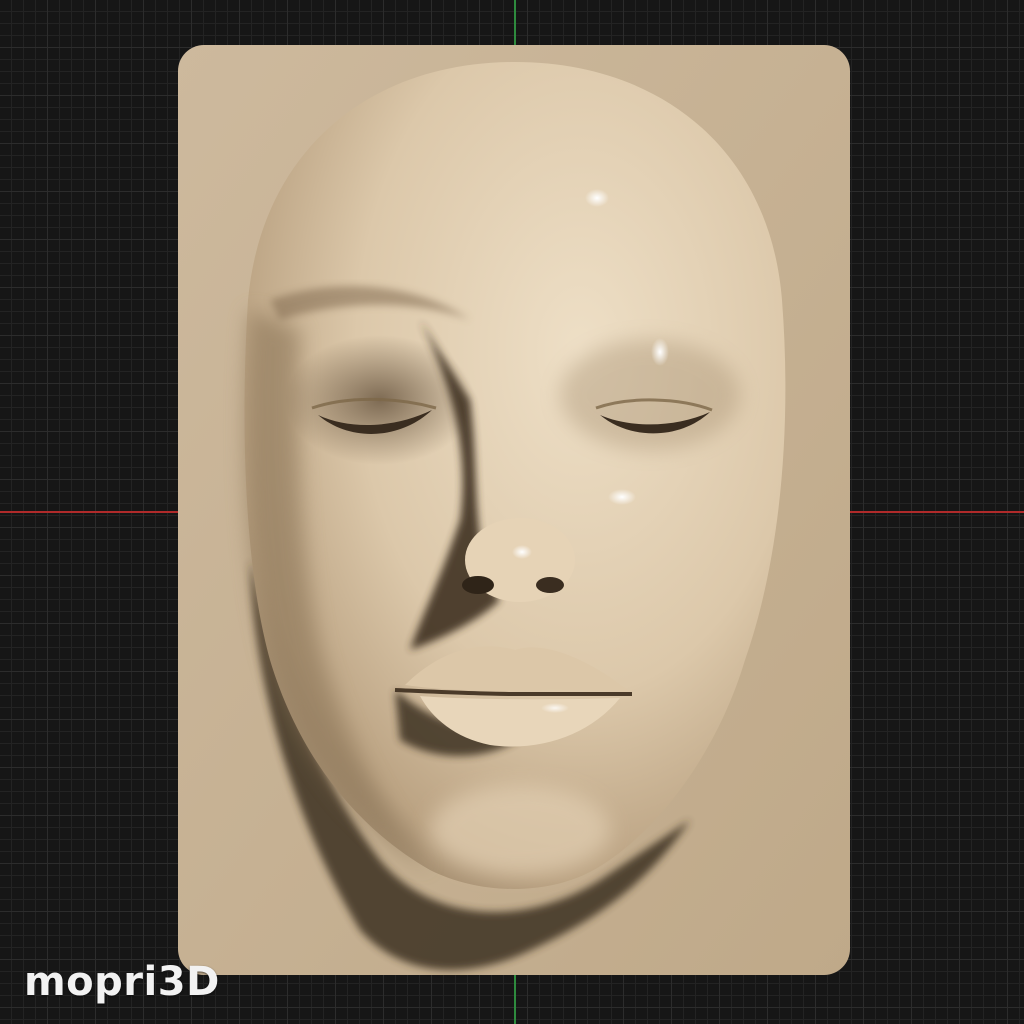  What do you see at coordinates (478, 585) in the screenshot?
I see `left-nostril` at bounding box center [478, 585].